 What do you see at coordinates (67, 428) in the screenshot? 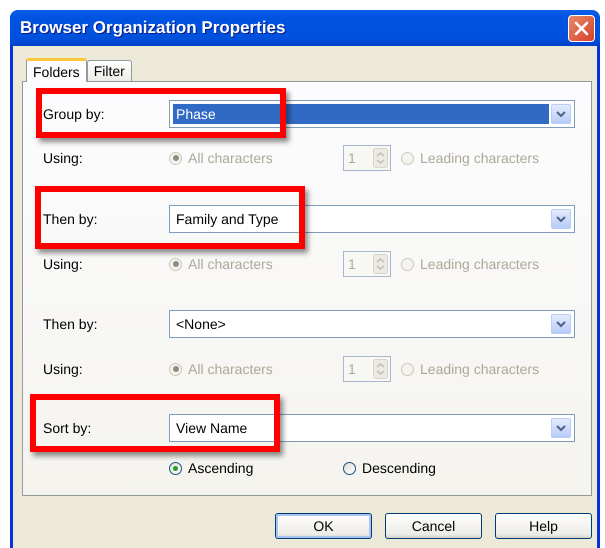
I see `field-label: Sort by:` at bounding box center [67, 428].